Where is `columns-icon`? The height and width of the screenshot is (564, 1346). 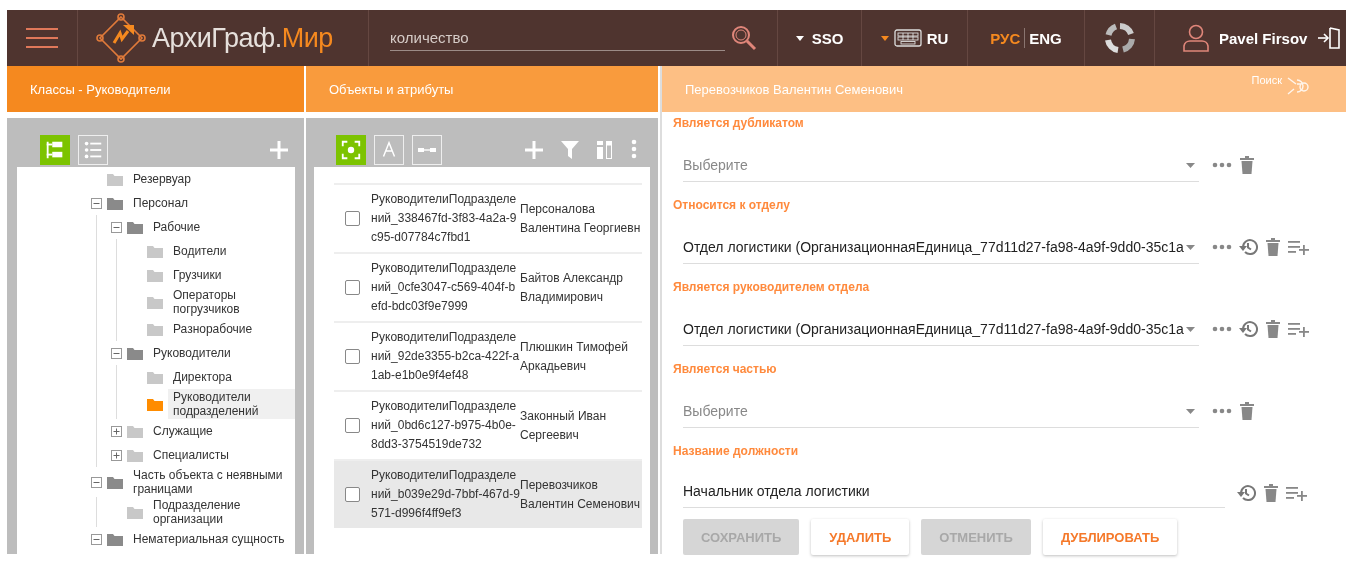 columns-icon is located at coordinates (605, 150).